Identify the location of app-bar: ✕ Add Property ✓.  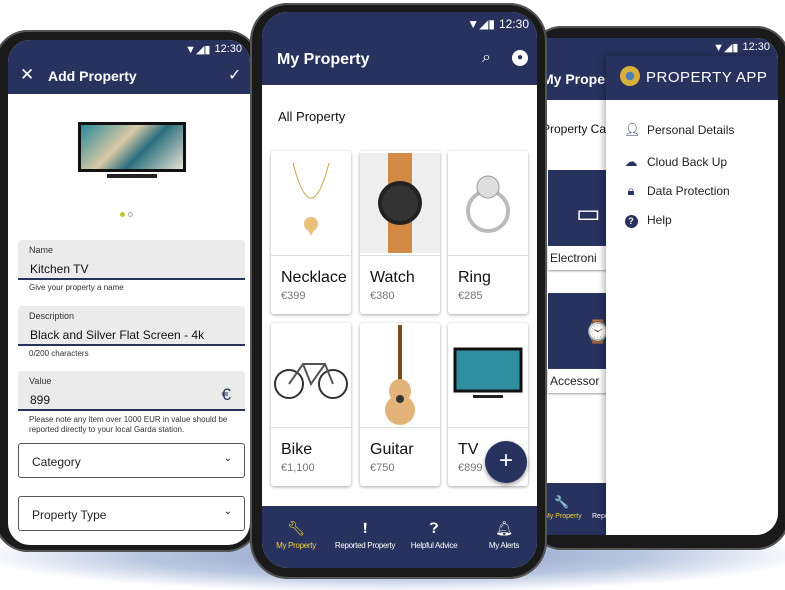
(129, 76).